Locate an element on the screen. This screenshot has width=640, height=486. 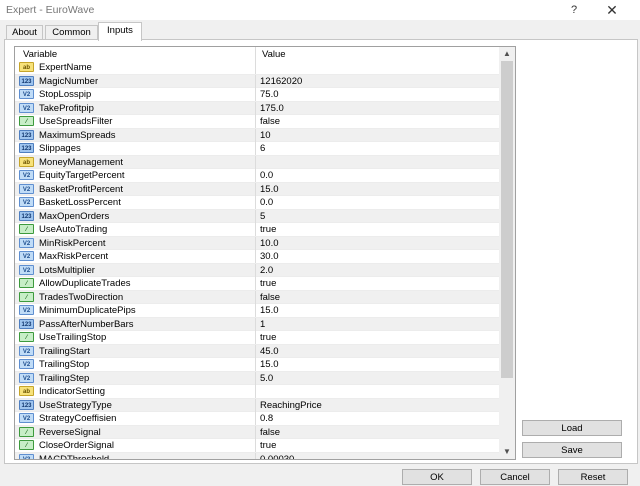
table-row: ⁄ UseAutoTrading true is located at coordinates (257, 230).